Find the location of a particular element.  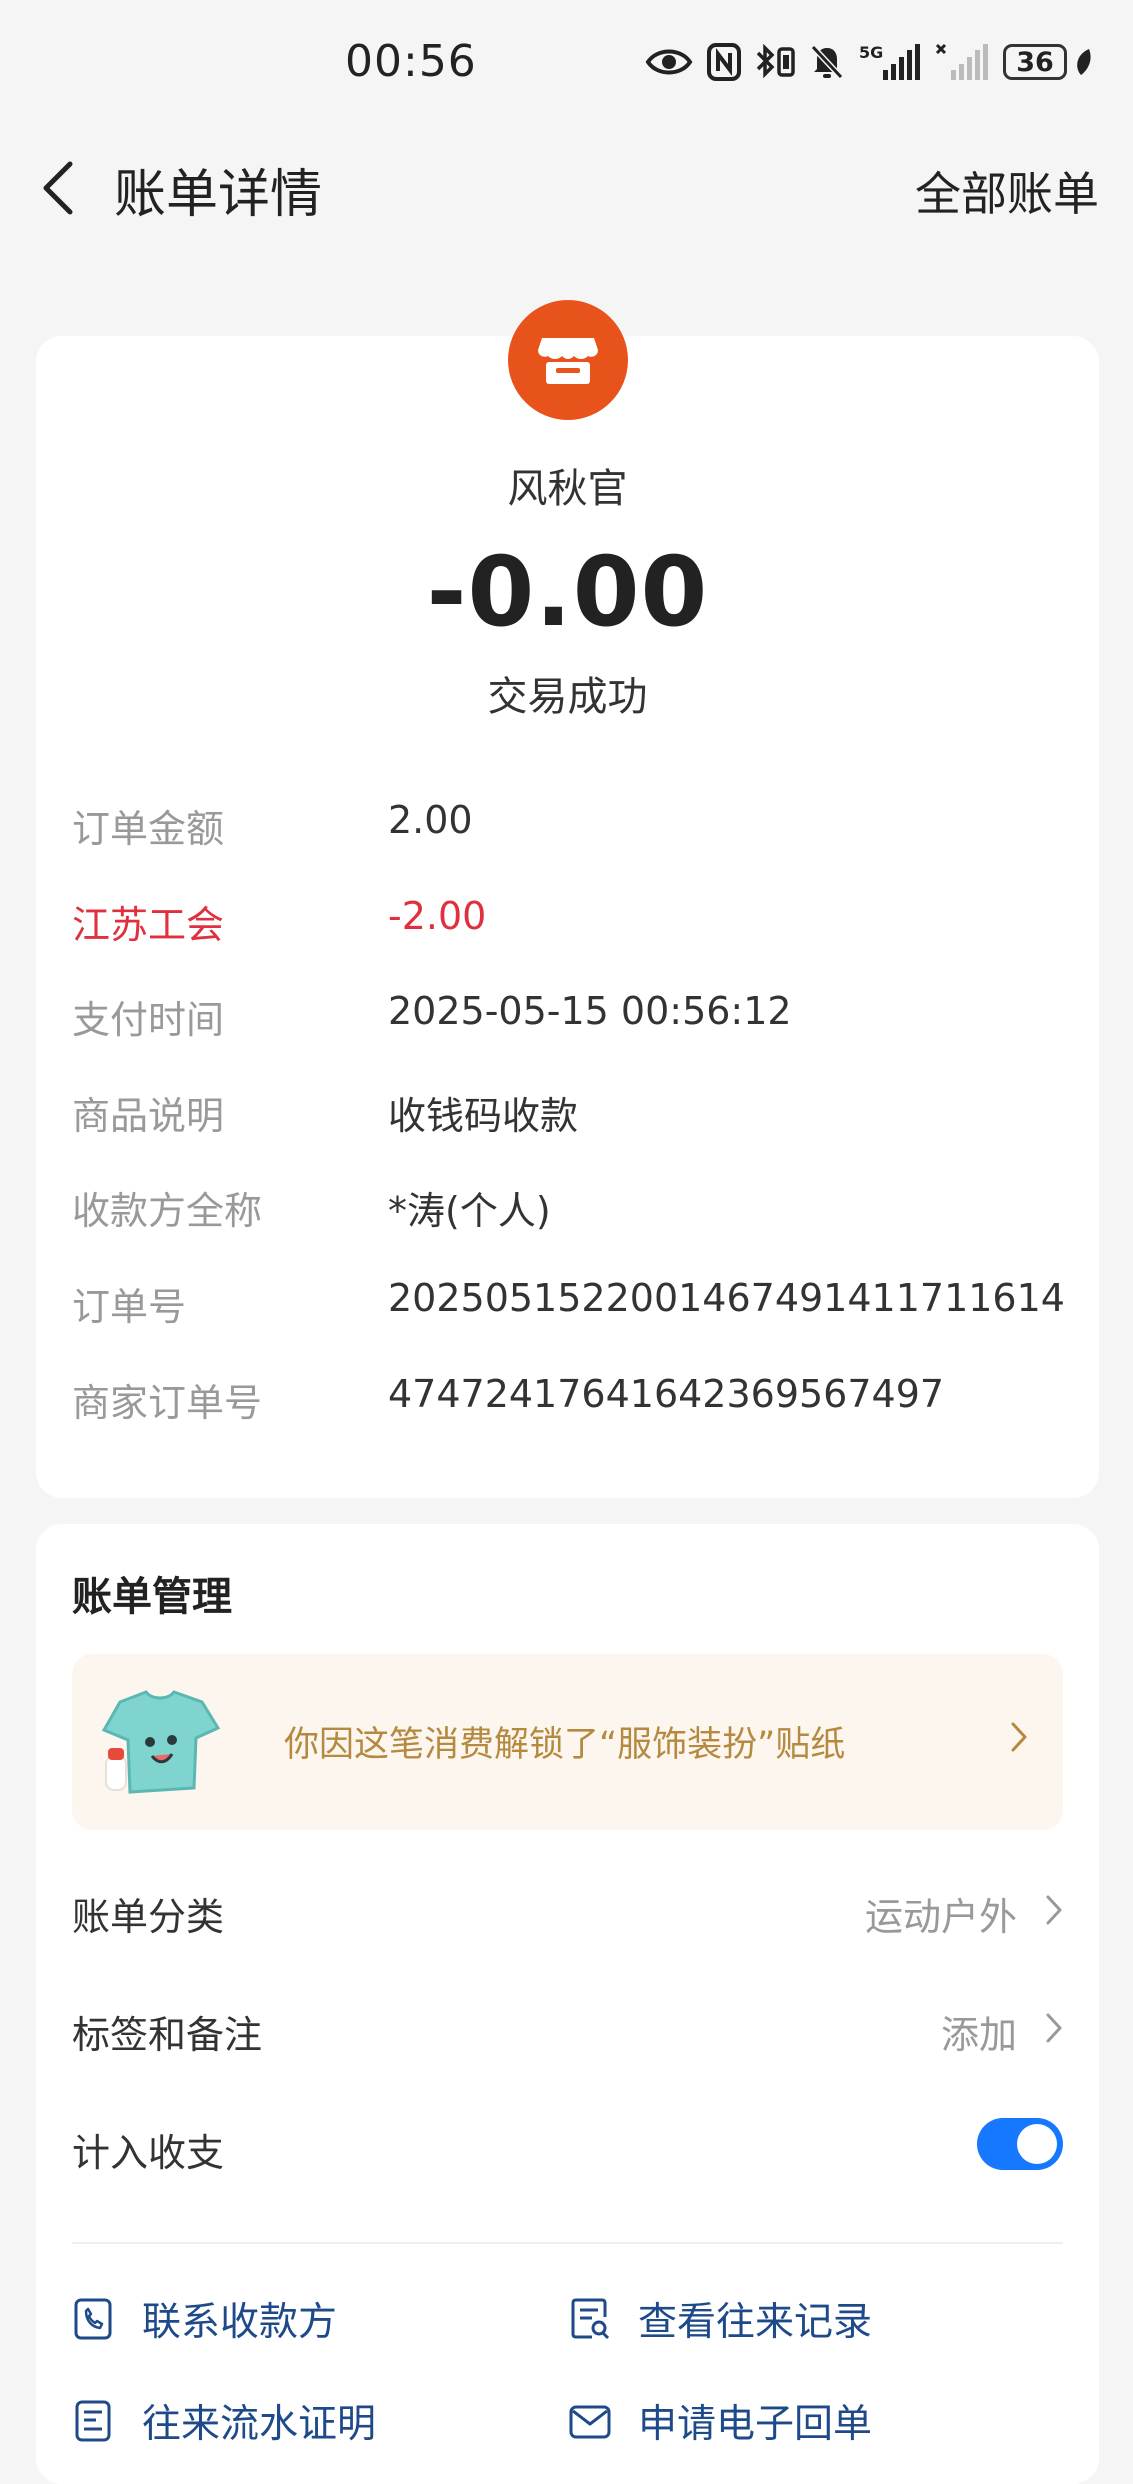

detail-value: 47472417641642369567497 is located at coordinates (666, 1394).